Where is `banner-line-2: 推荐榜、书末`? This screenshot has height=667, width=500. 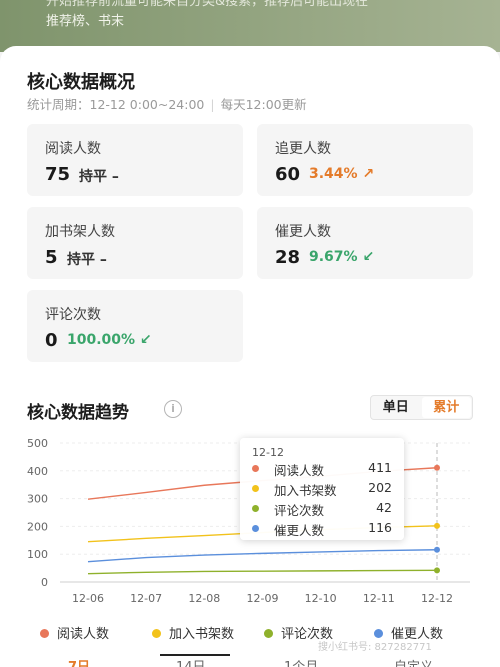 banner-line-2: 推荐榜、书末 is located at coordinates (85, 21).